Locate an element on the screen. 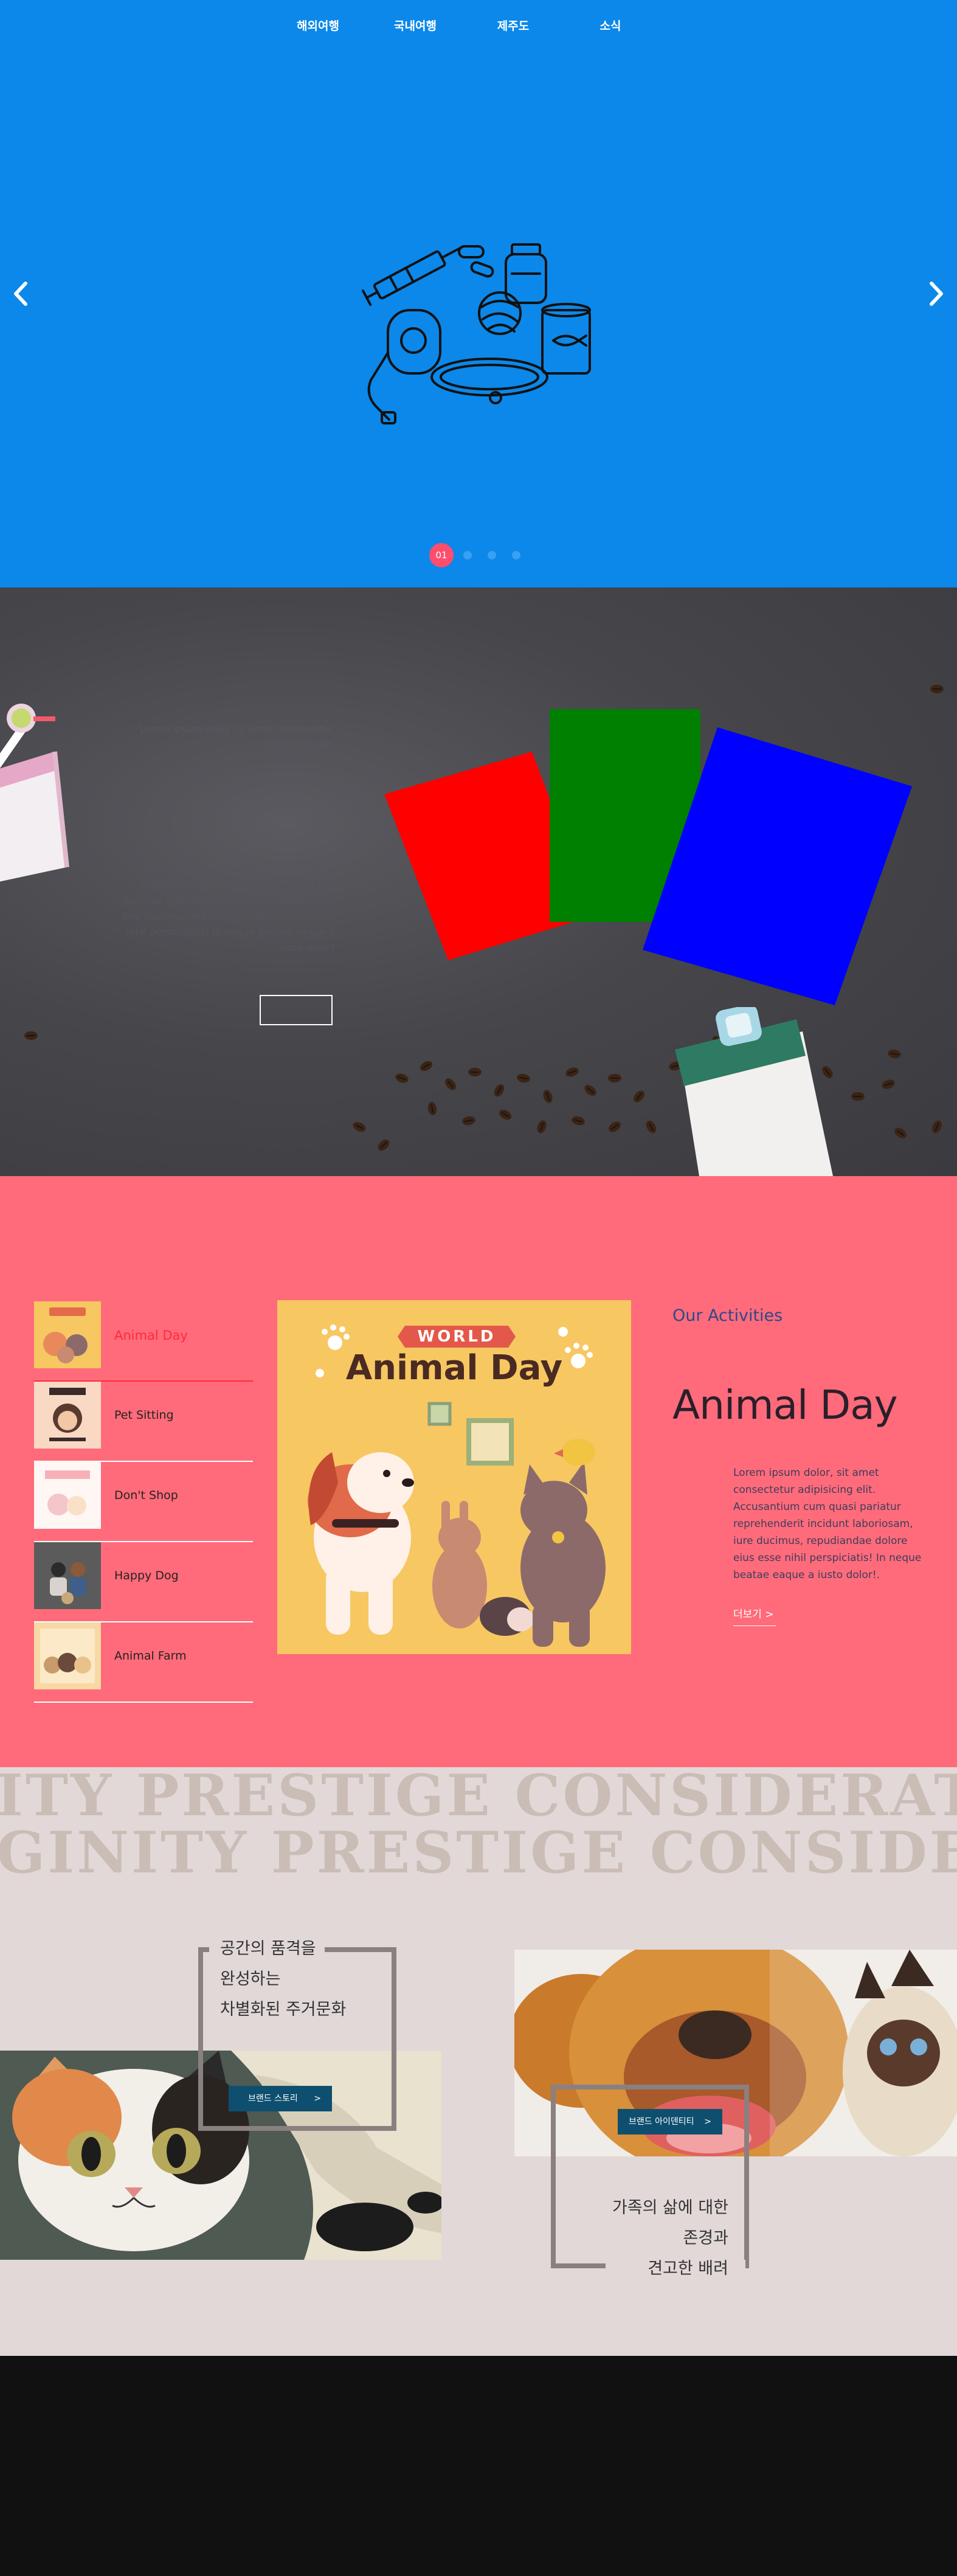 The height and width of the screenshot is (2576, 957). world-animal-day-illustration: WORLD Animal Day is located at coordinates (454, 1477).